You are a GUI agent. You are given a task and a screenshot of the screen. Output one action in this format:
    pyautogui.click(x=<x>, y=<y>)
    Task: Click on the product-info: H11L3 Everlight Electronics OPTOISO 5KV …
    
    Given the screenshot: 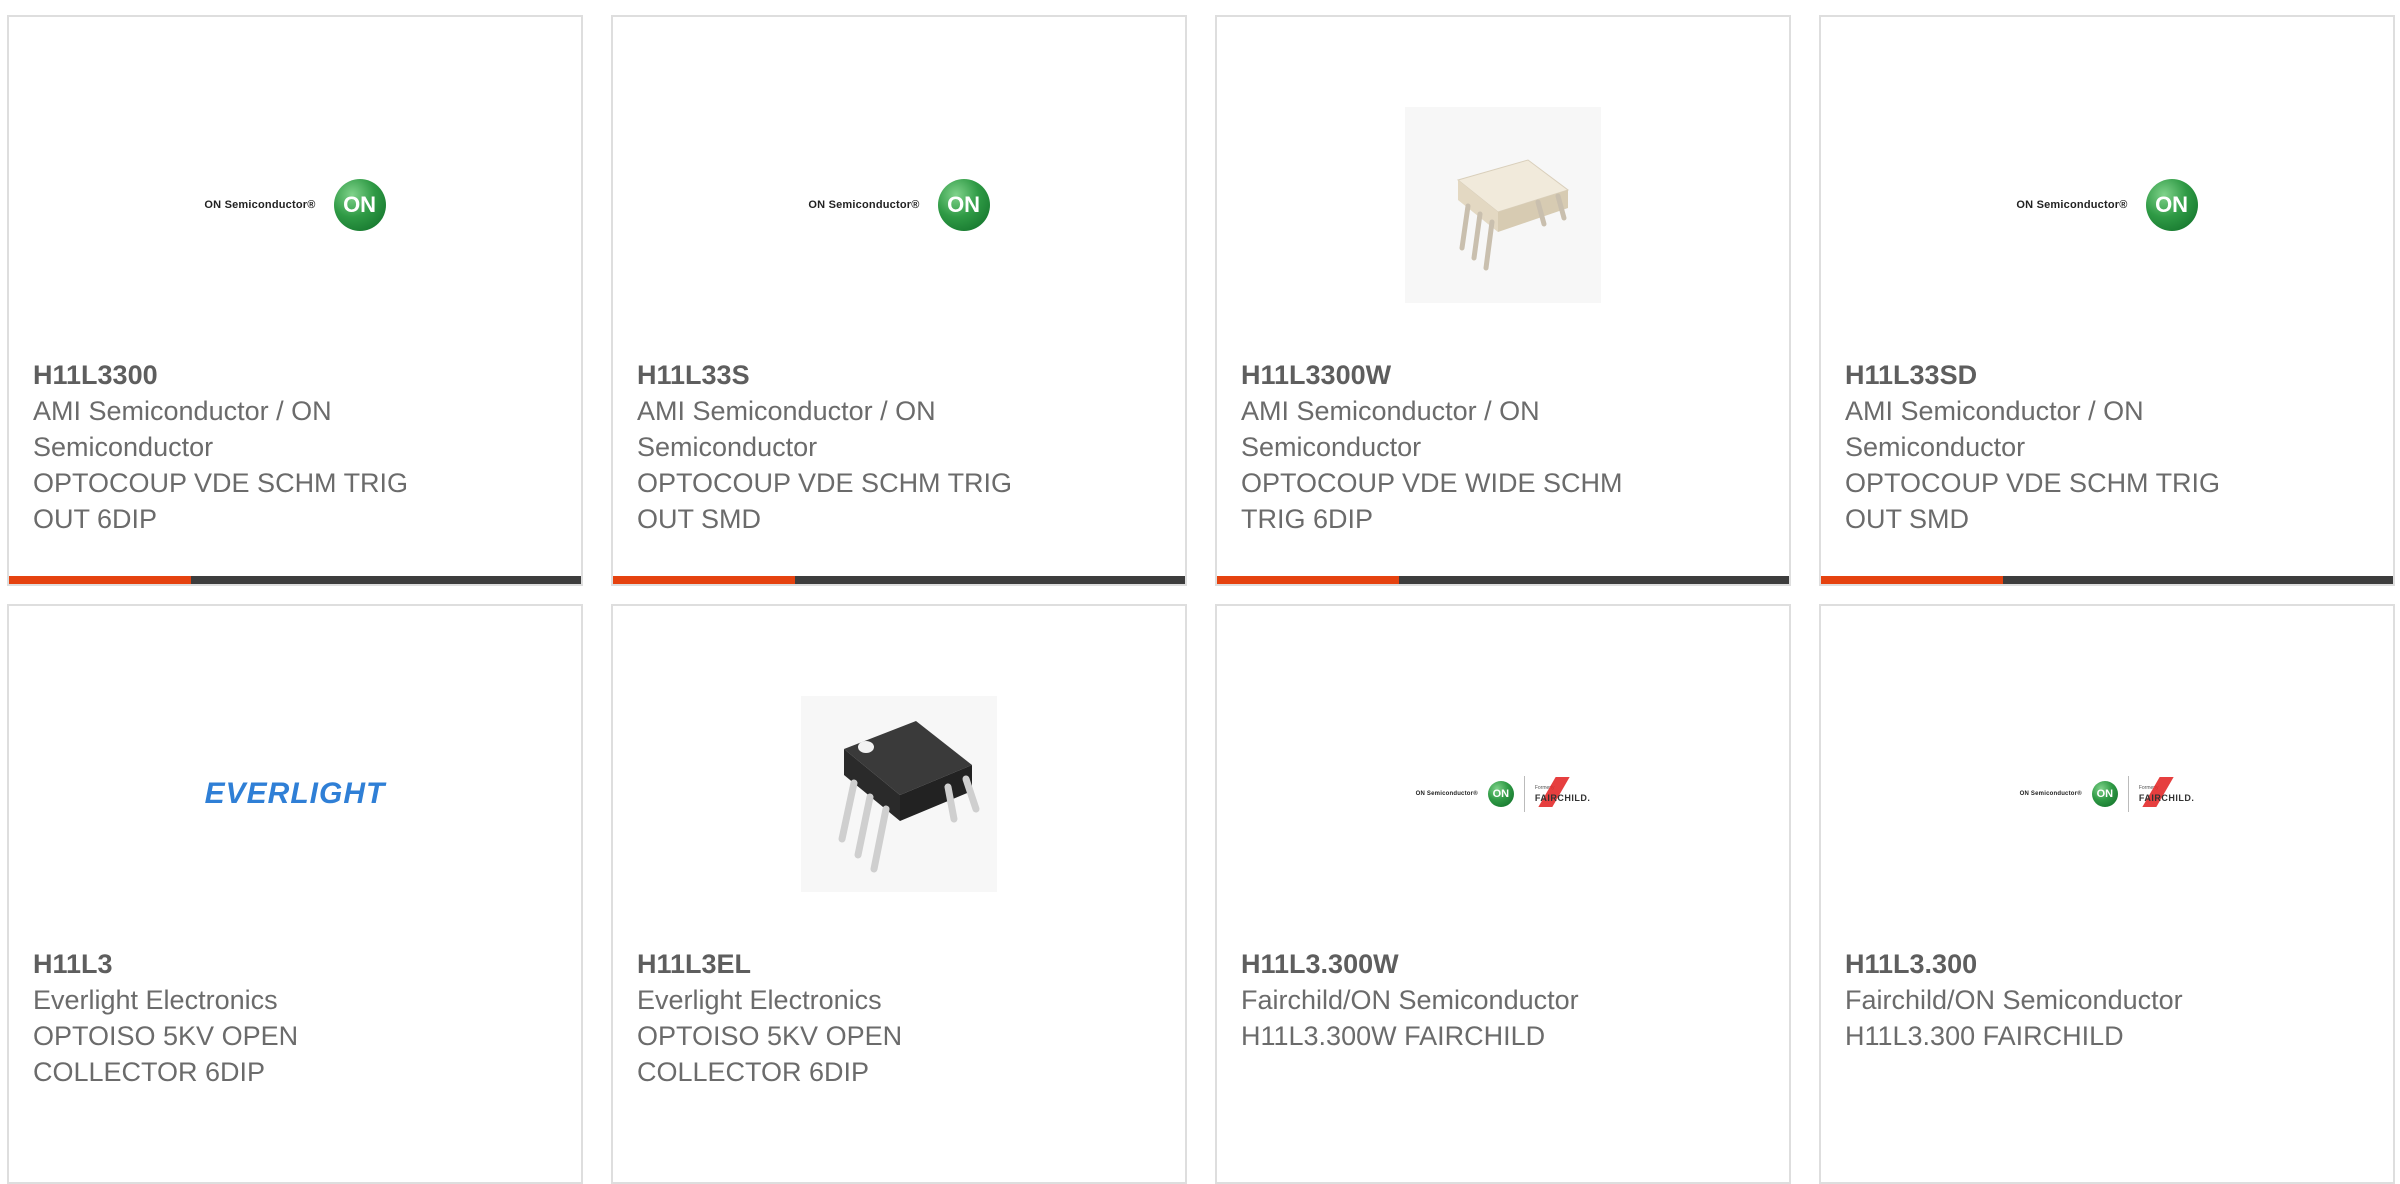 What is the action you would take?
    pyautogui.click(x=295, y=1018)
    